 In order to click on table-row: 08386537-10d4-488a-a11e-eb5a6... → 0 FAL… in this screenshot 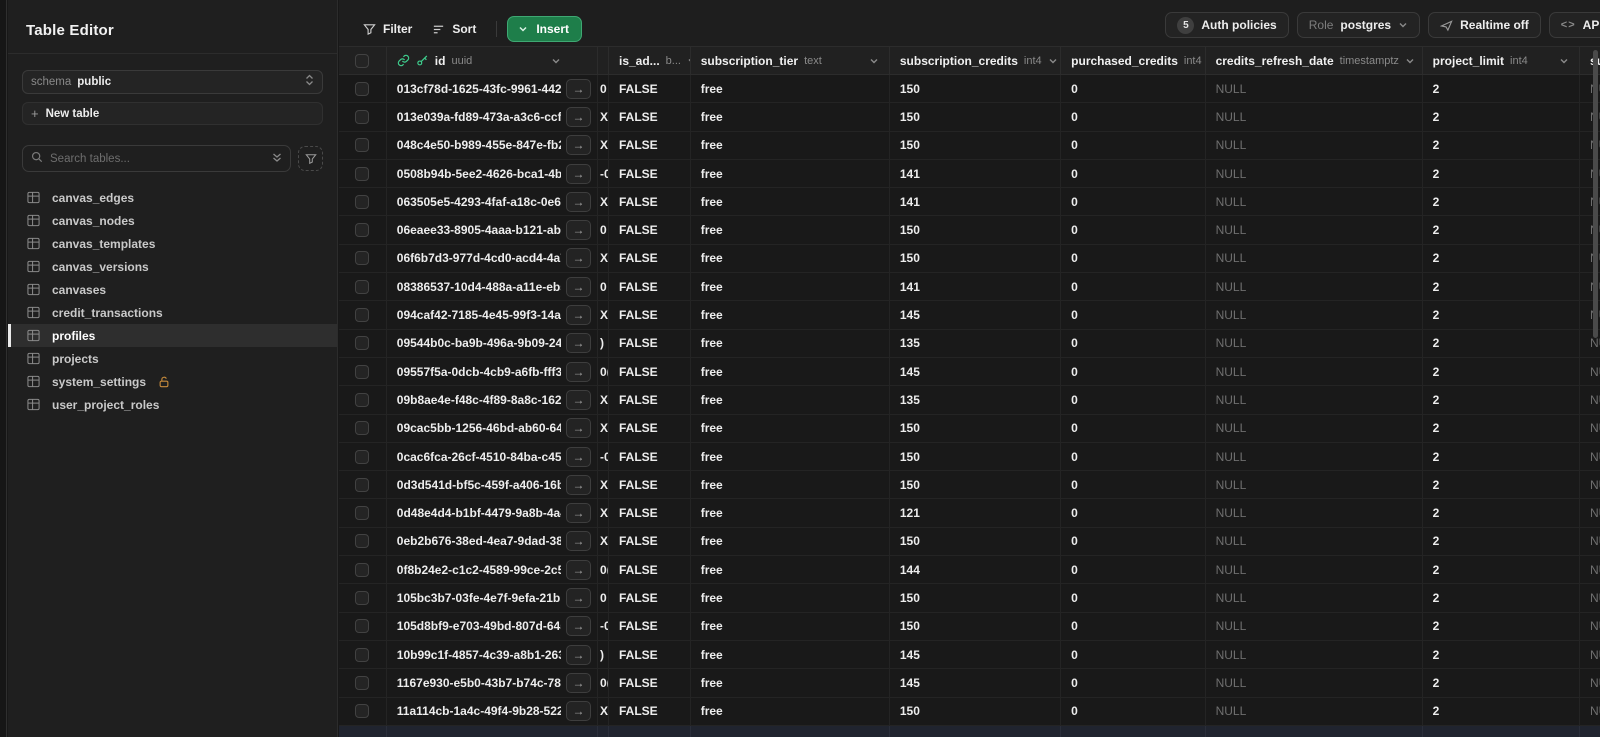, I will do `click(969, 287)`.